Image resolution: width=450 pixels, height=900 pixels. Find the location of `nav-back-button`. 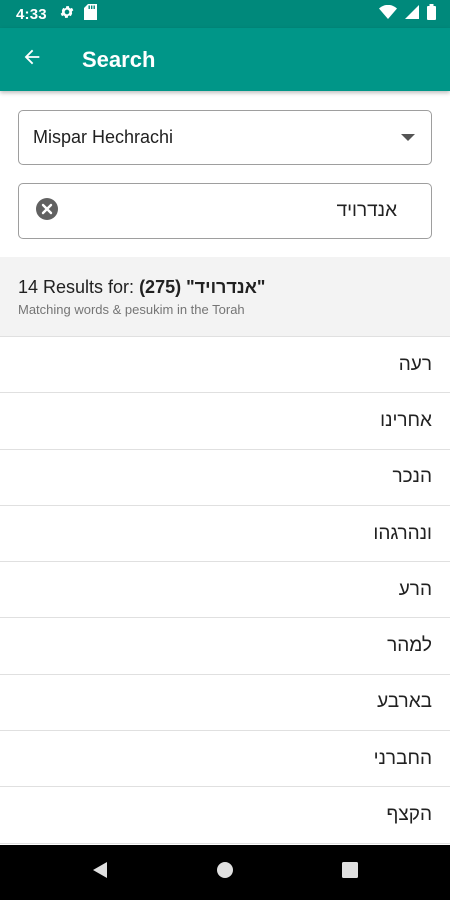

nav-back-button is located at coordinates (100, 872).